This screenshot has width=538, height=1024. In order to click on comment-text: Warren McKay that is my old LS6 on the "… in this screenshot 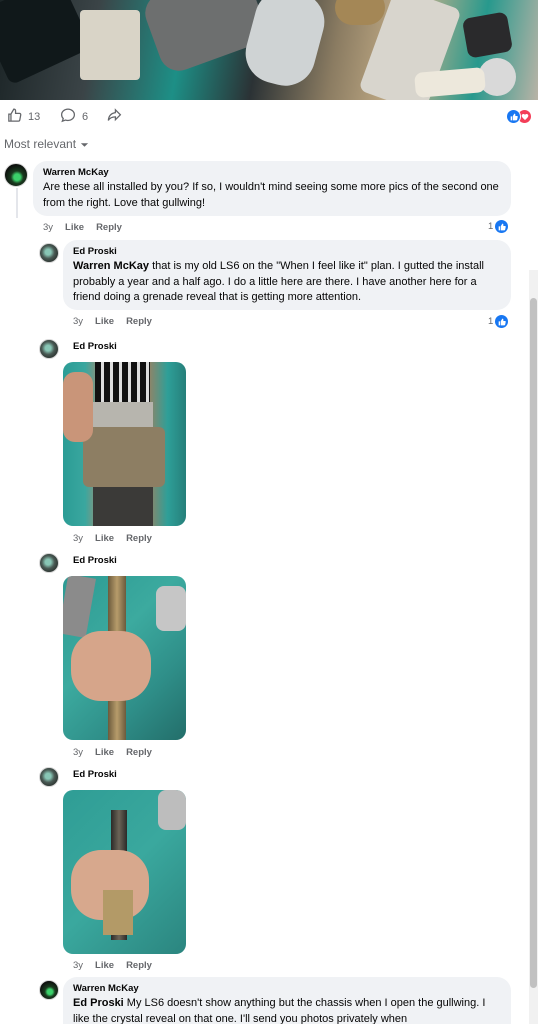, I will do `click(287, 282)`.